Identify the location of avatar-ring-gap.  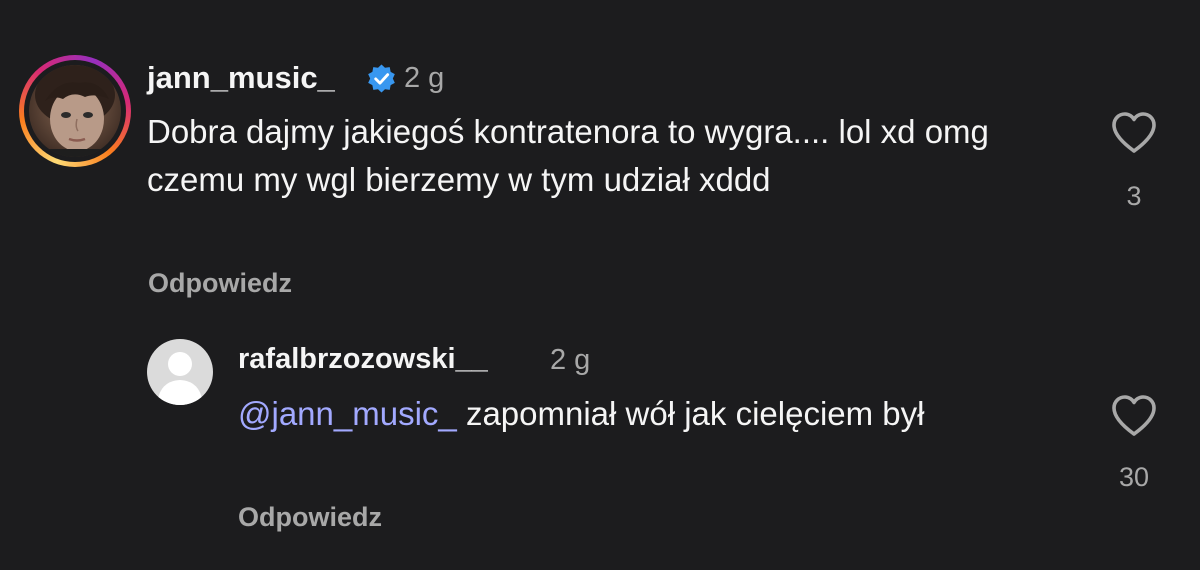
(75, 111).